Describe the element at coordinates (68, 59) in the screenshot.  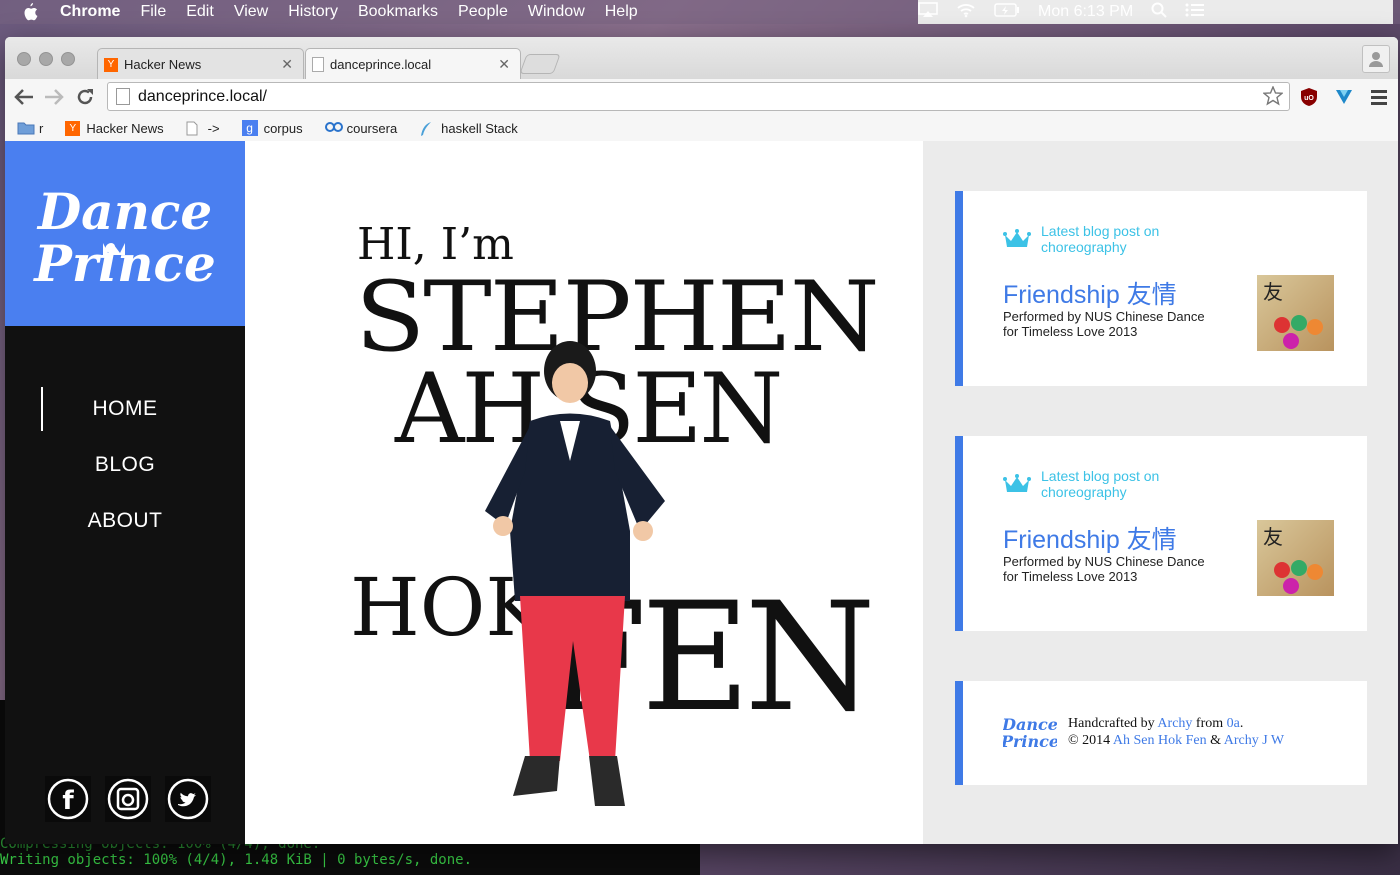
I see `zoom-window-button` at that location.